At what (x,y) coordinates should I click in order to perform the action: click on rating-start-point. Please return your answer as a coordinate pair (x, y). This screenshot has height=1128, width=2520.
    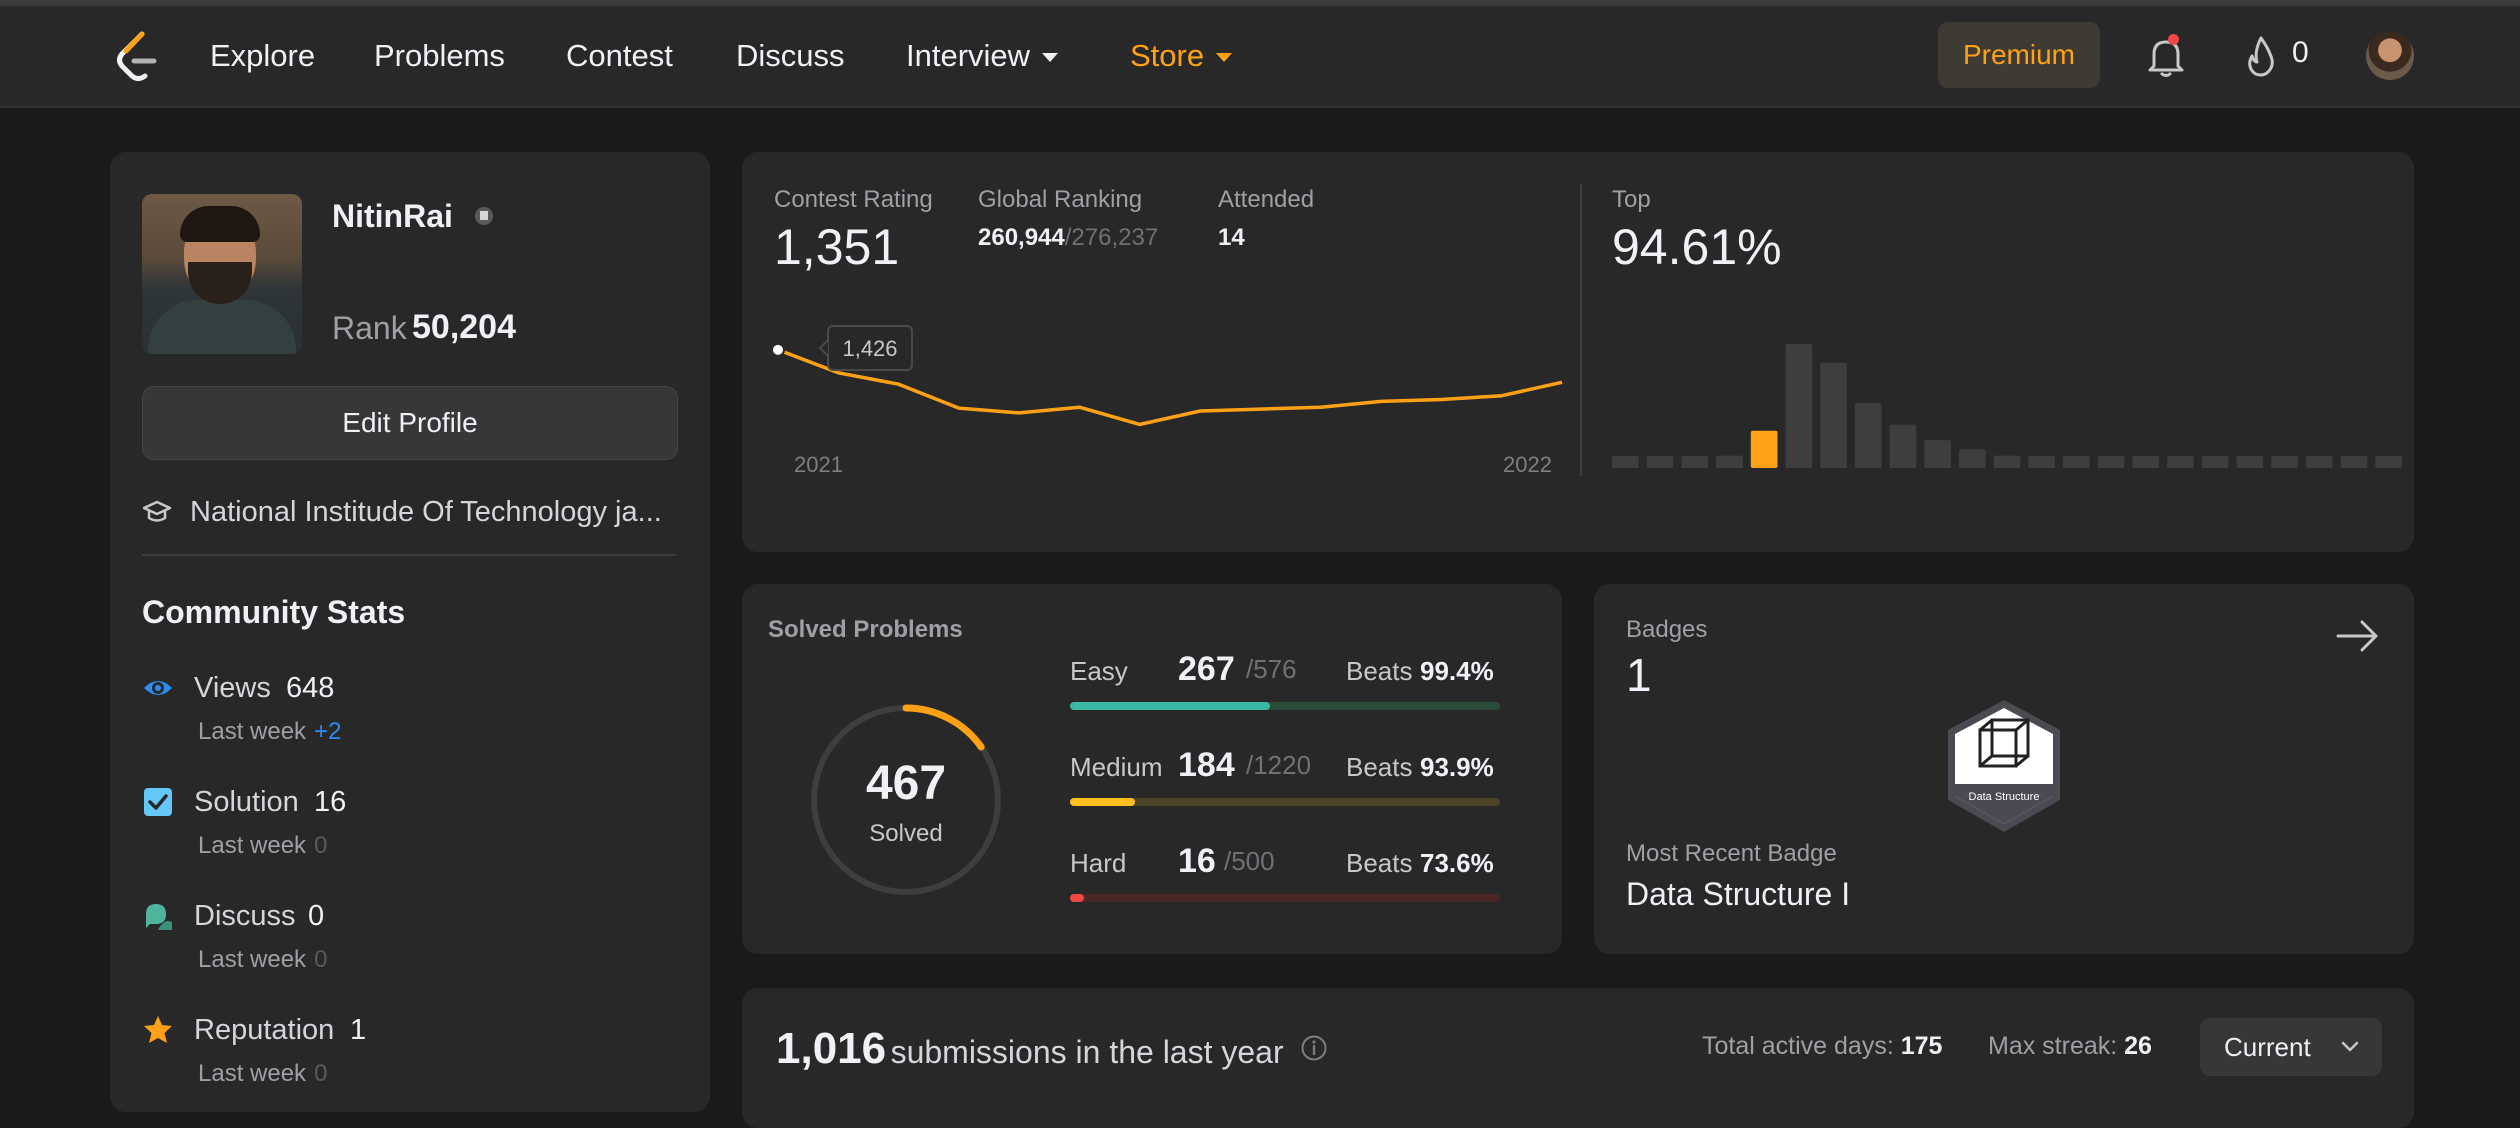
    Looking at the image, I should click on (778, 349).